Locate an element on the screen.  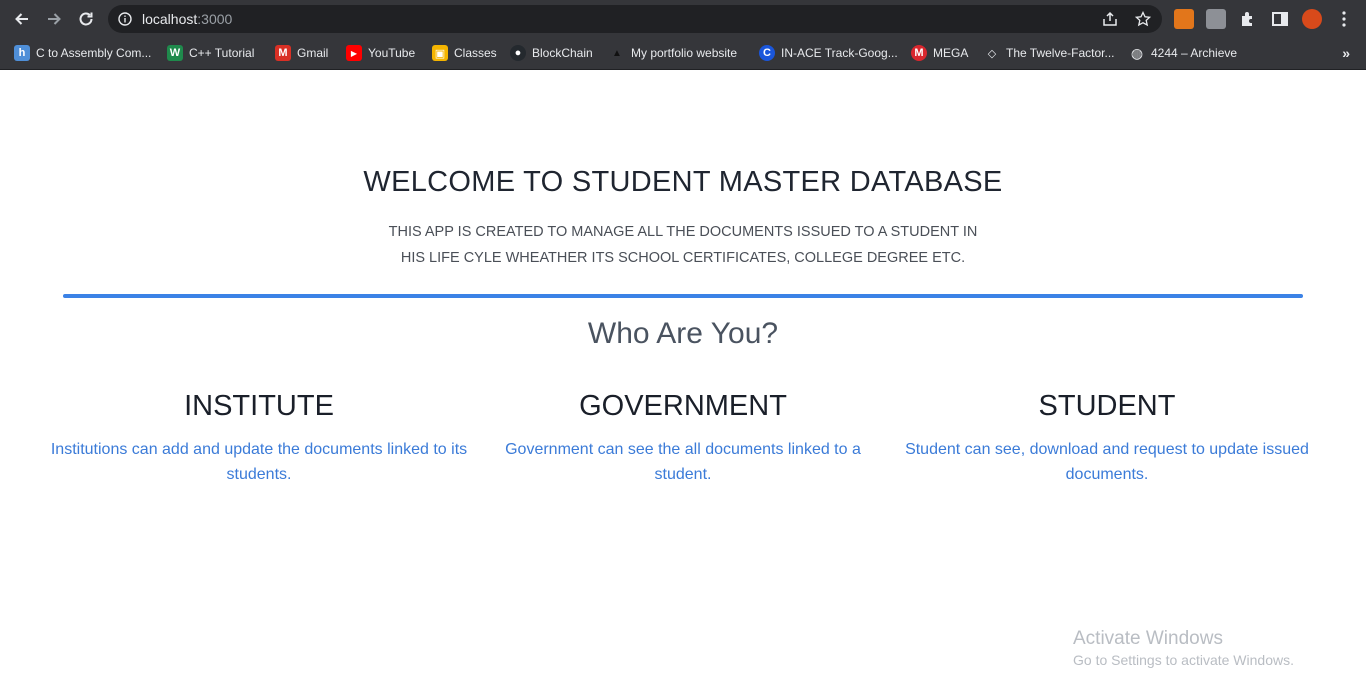
address-bar: localhost:3000 is located at coordinates (635, 19).